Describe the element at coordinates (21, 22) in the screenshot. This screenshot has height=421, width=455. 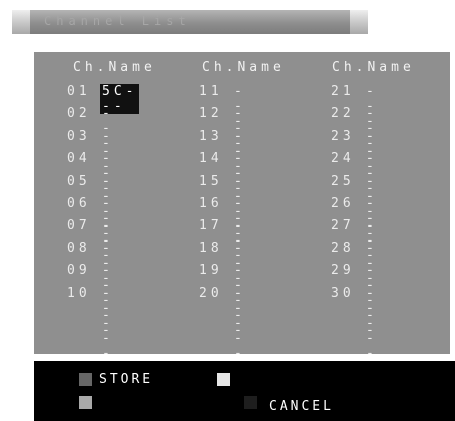
I see `title-bar-left-cap` at that location.